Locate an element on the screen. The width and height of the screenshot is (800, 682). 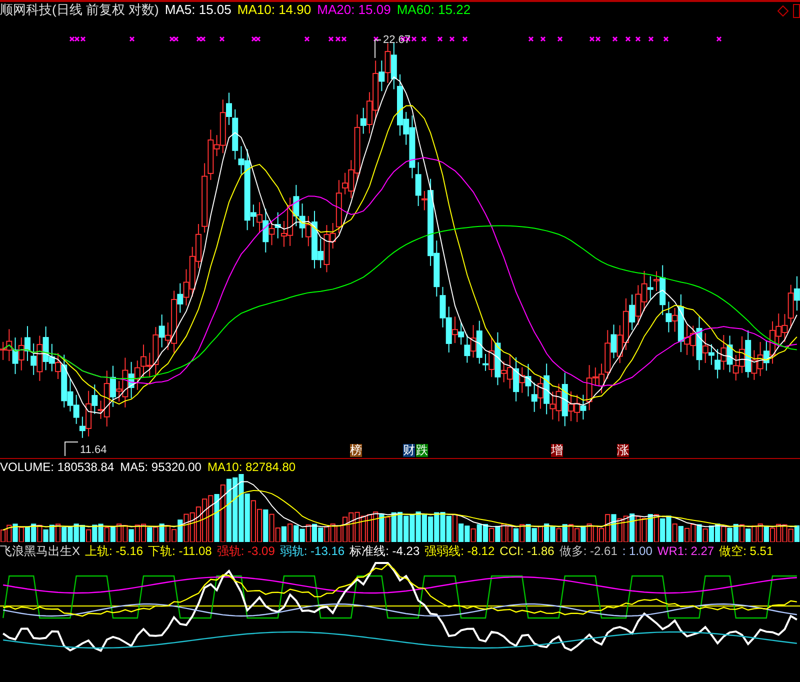
indicator-value: 强轨: -3.09 is located at coordinates (245, 551).